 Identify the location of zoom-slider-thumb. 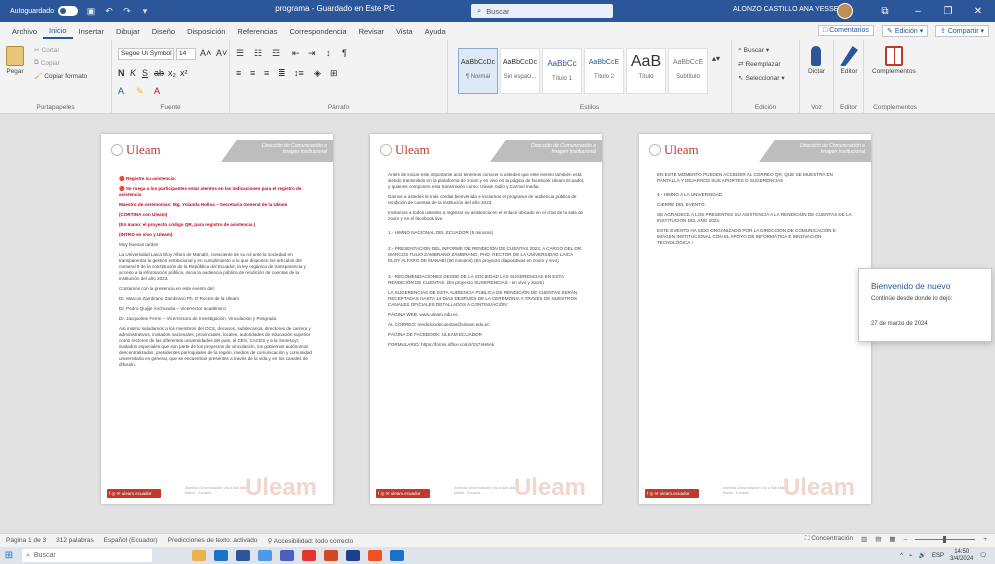
(945, 539).